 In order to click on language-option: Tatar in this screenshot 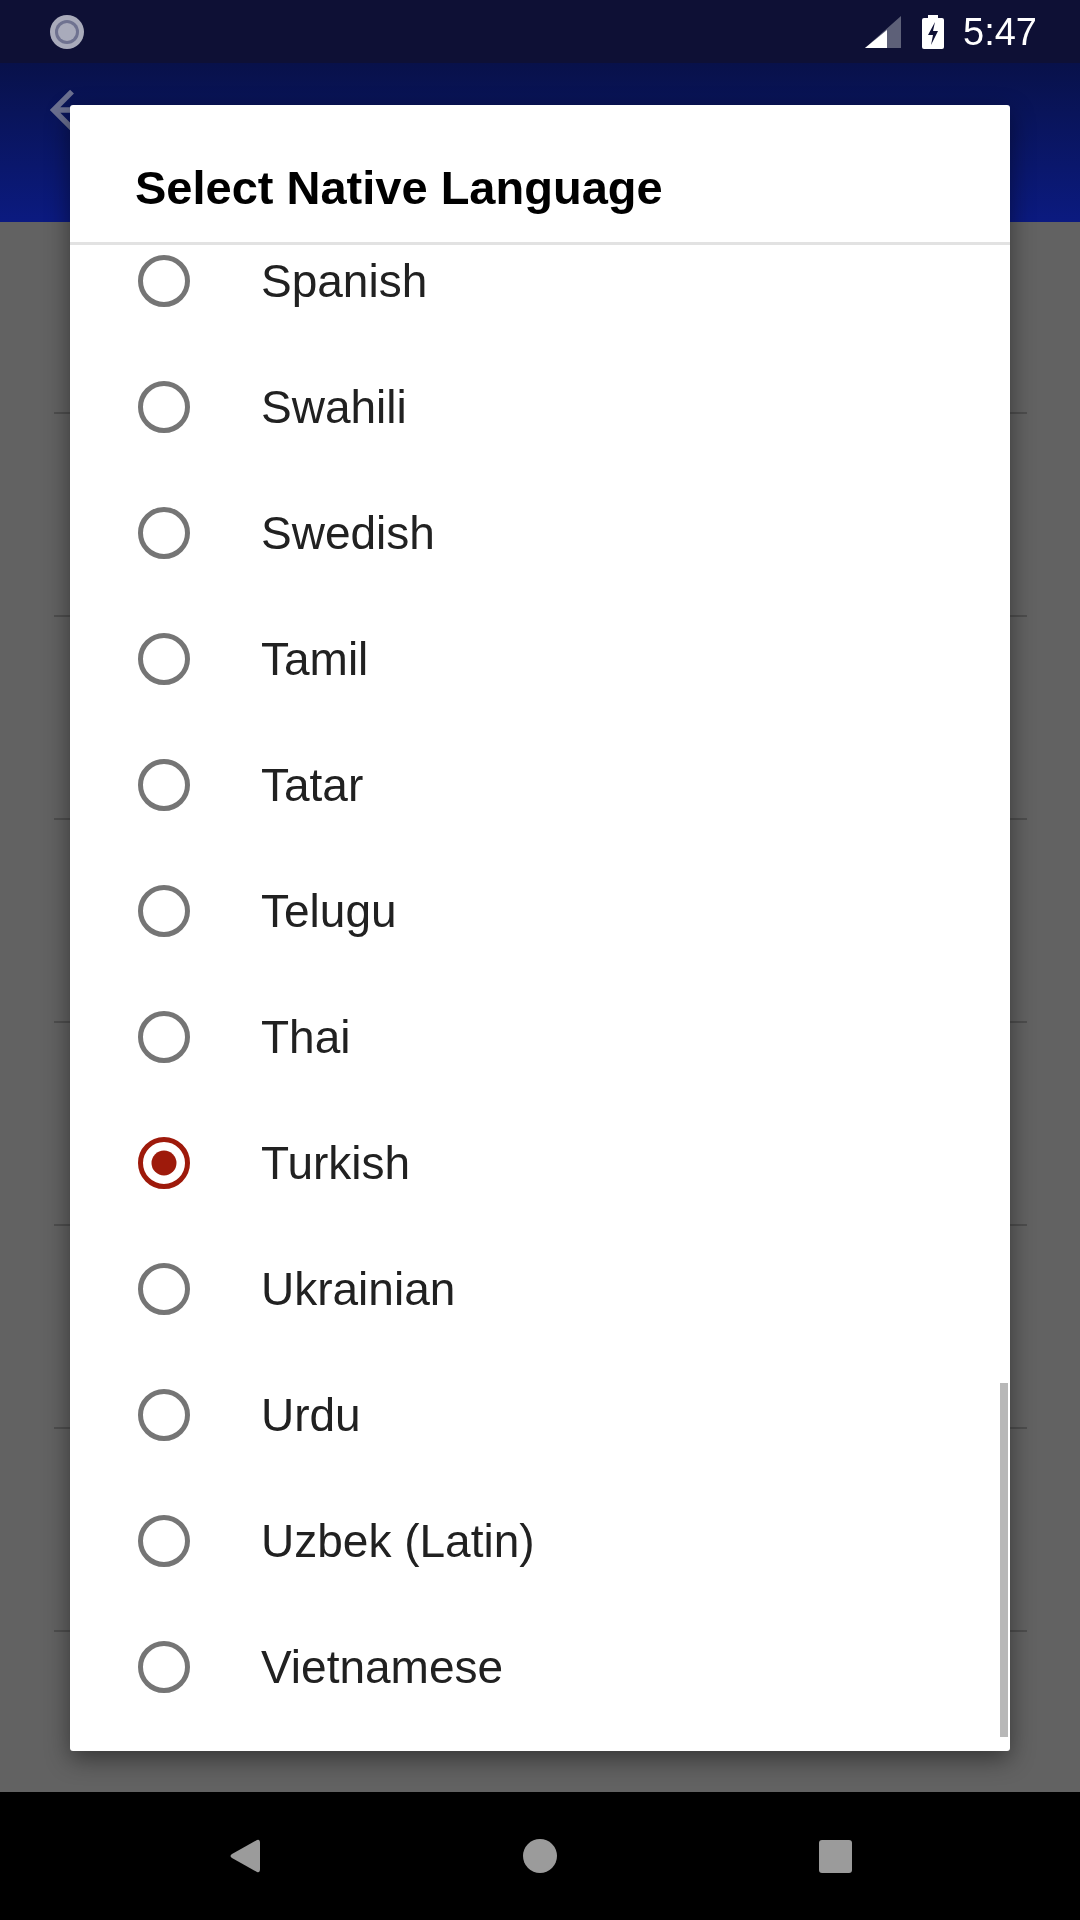, I will do `click(544, 785)`.